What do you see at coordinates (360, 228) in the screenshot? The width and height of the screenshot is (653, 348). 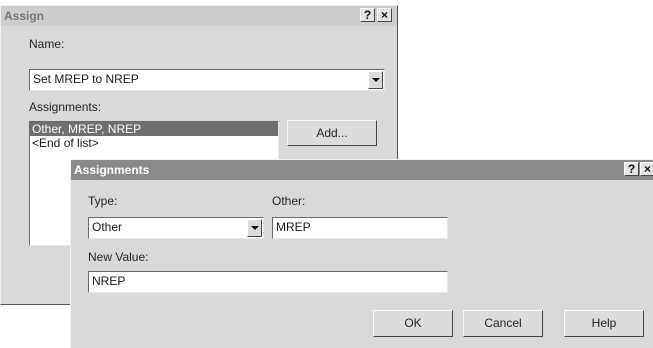 I see `other-input: MREP` at bounding box center [360, 228].